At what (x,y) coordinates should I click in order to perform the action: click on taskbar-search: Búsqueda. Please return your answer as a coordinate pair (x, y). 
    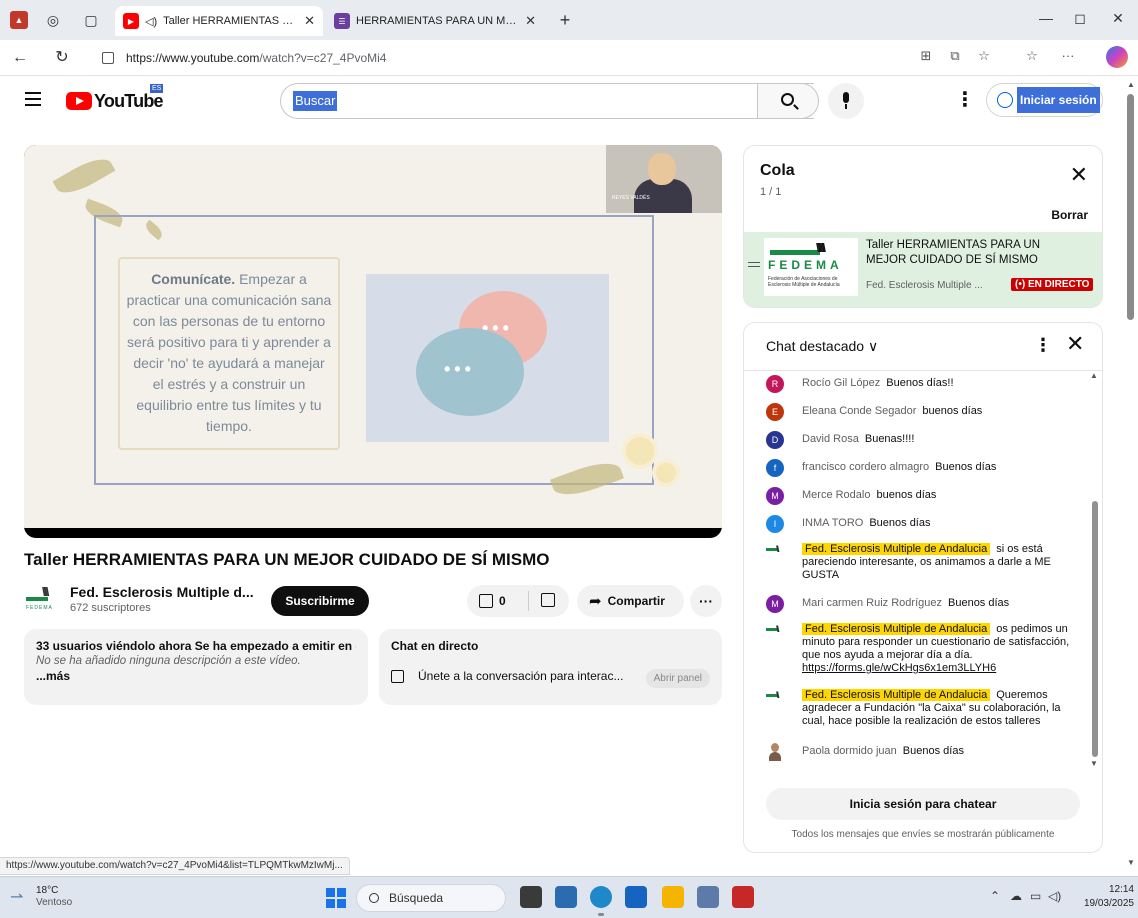
    Looking at the image, I should click on (431, 898).